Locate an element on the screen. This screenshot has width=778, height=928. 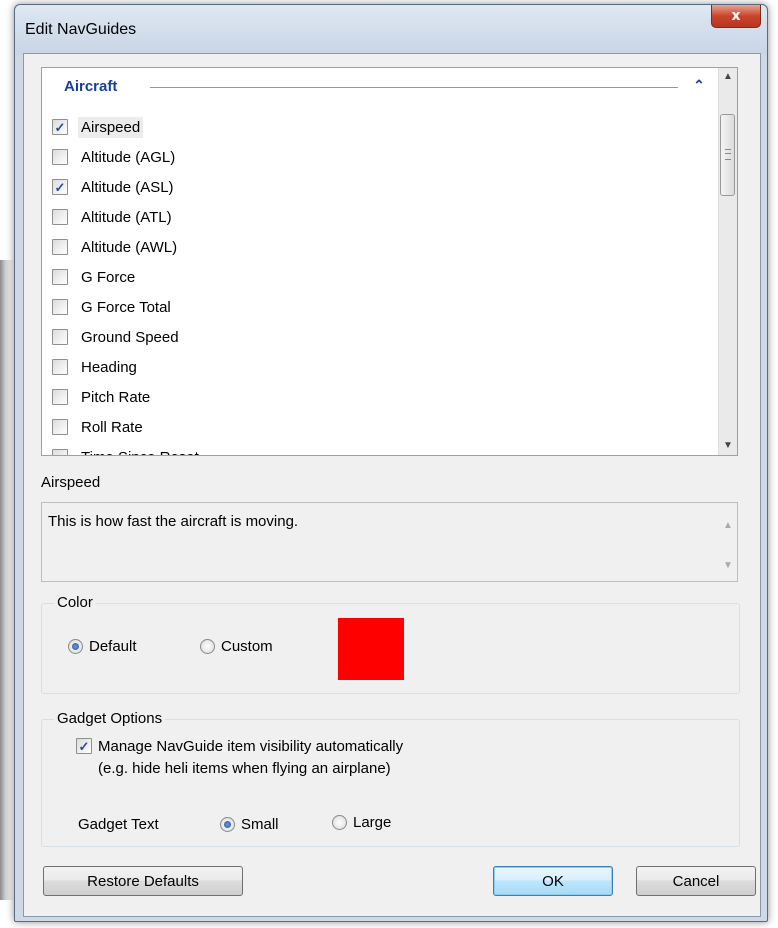
list-item: Altitude (AWL) is located at coordinates (127, 247).